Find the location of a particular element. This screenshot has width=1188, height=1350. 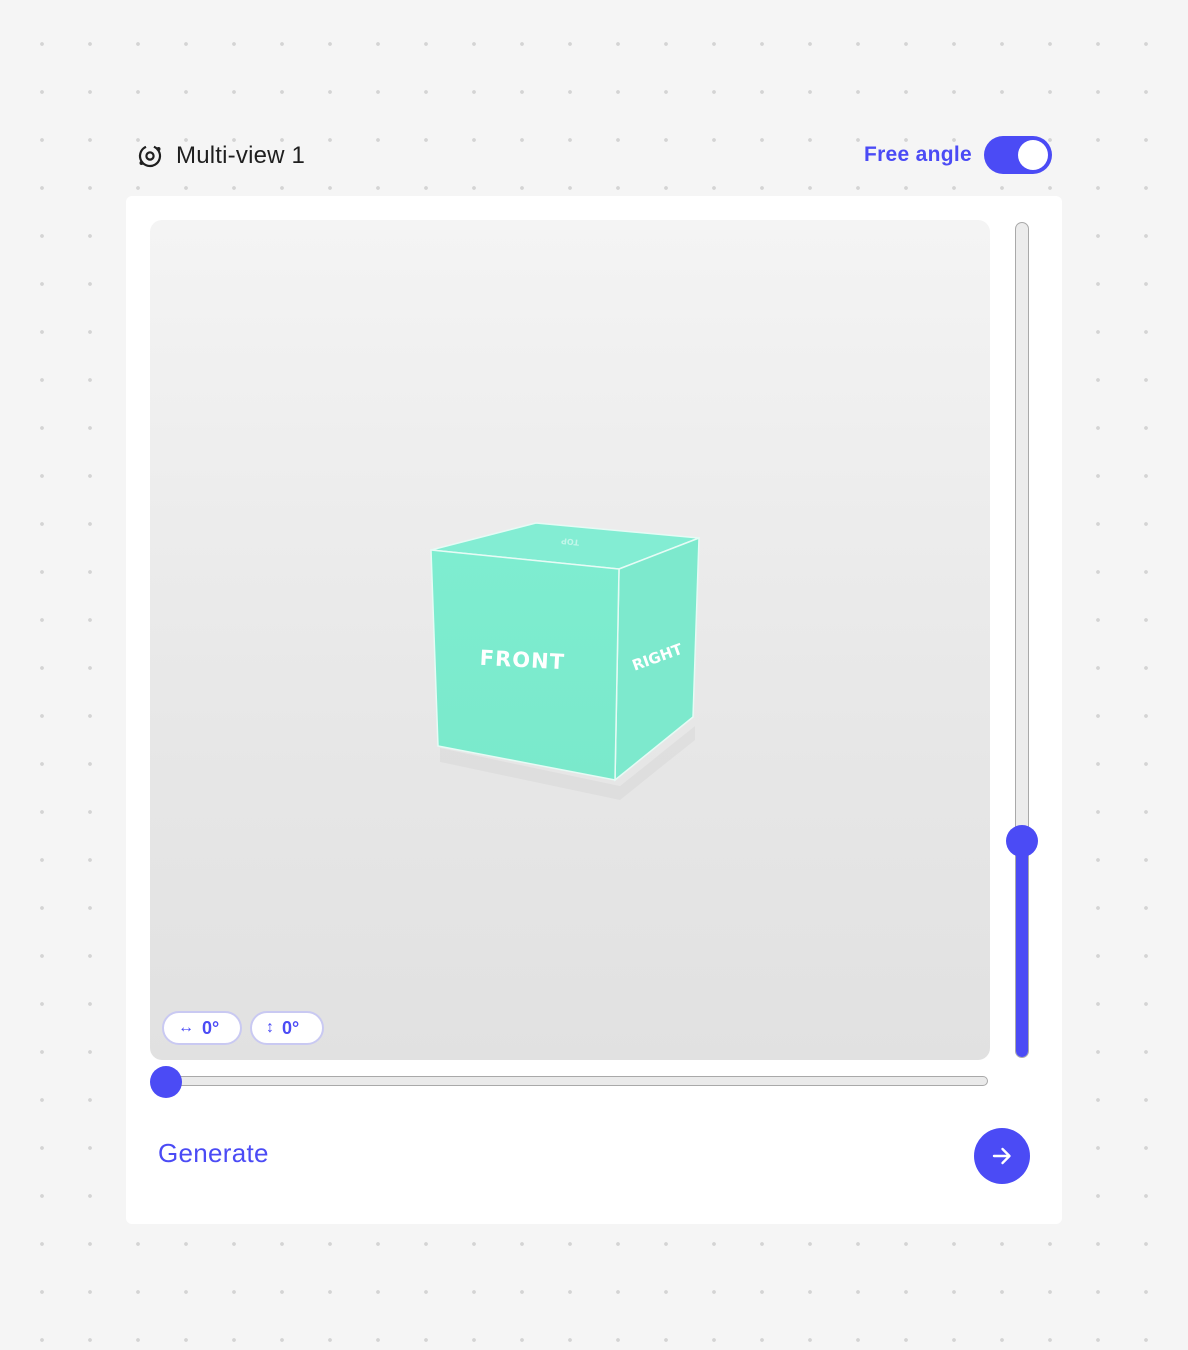

free-angle-control: Free angle is located at coordinates (958, 155).